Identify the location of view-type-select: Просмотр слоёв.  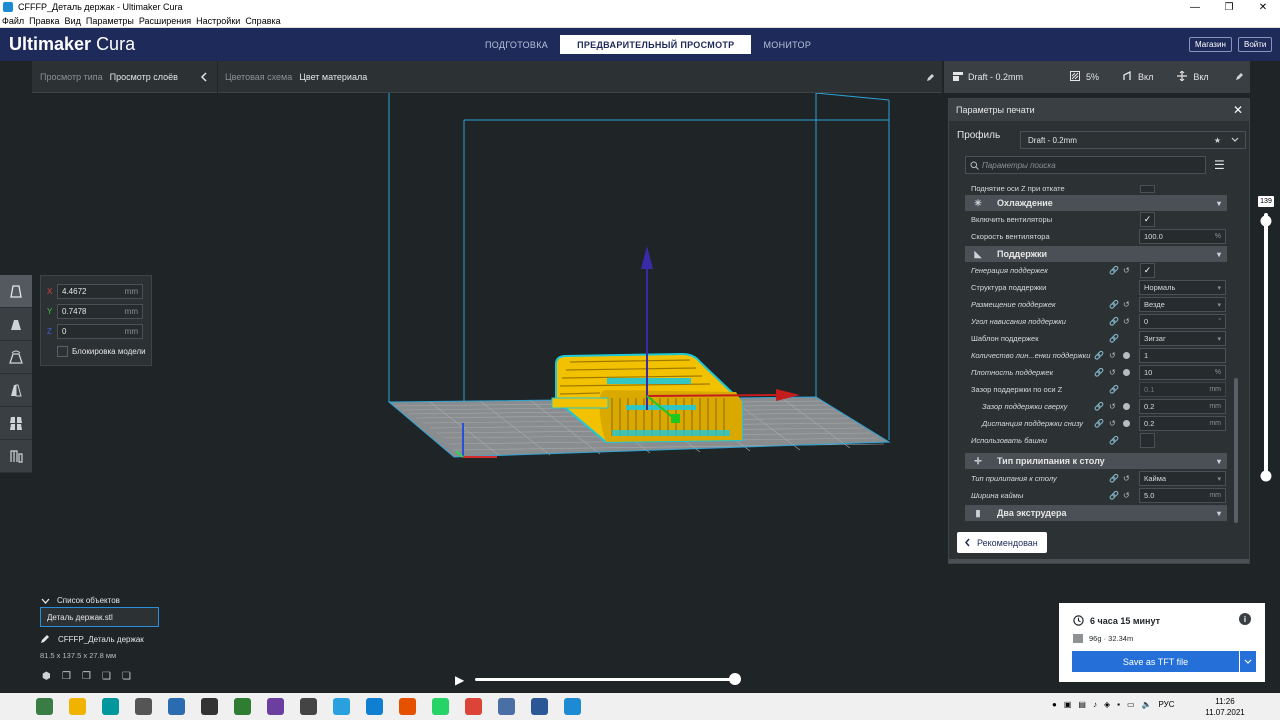
(144, 77).